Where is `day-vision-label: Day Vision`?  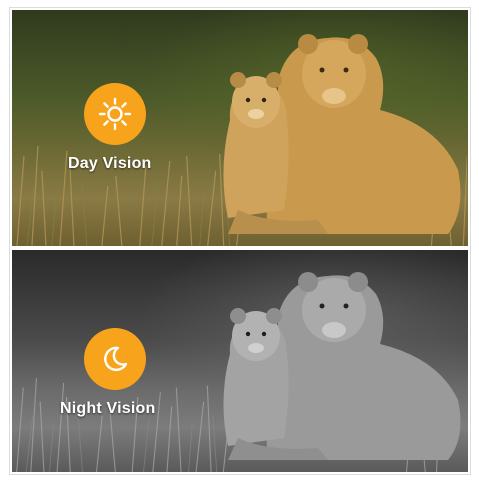 day-vision-label: Day Vision is located at coordinates (110, 163).